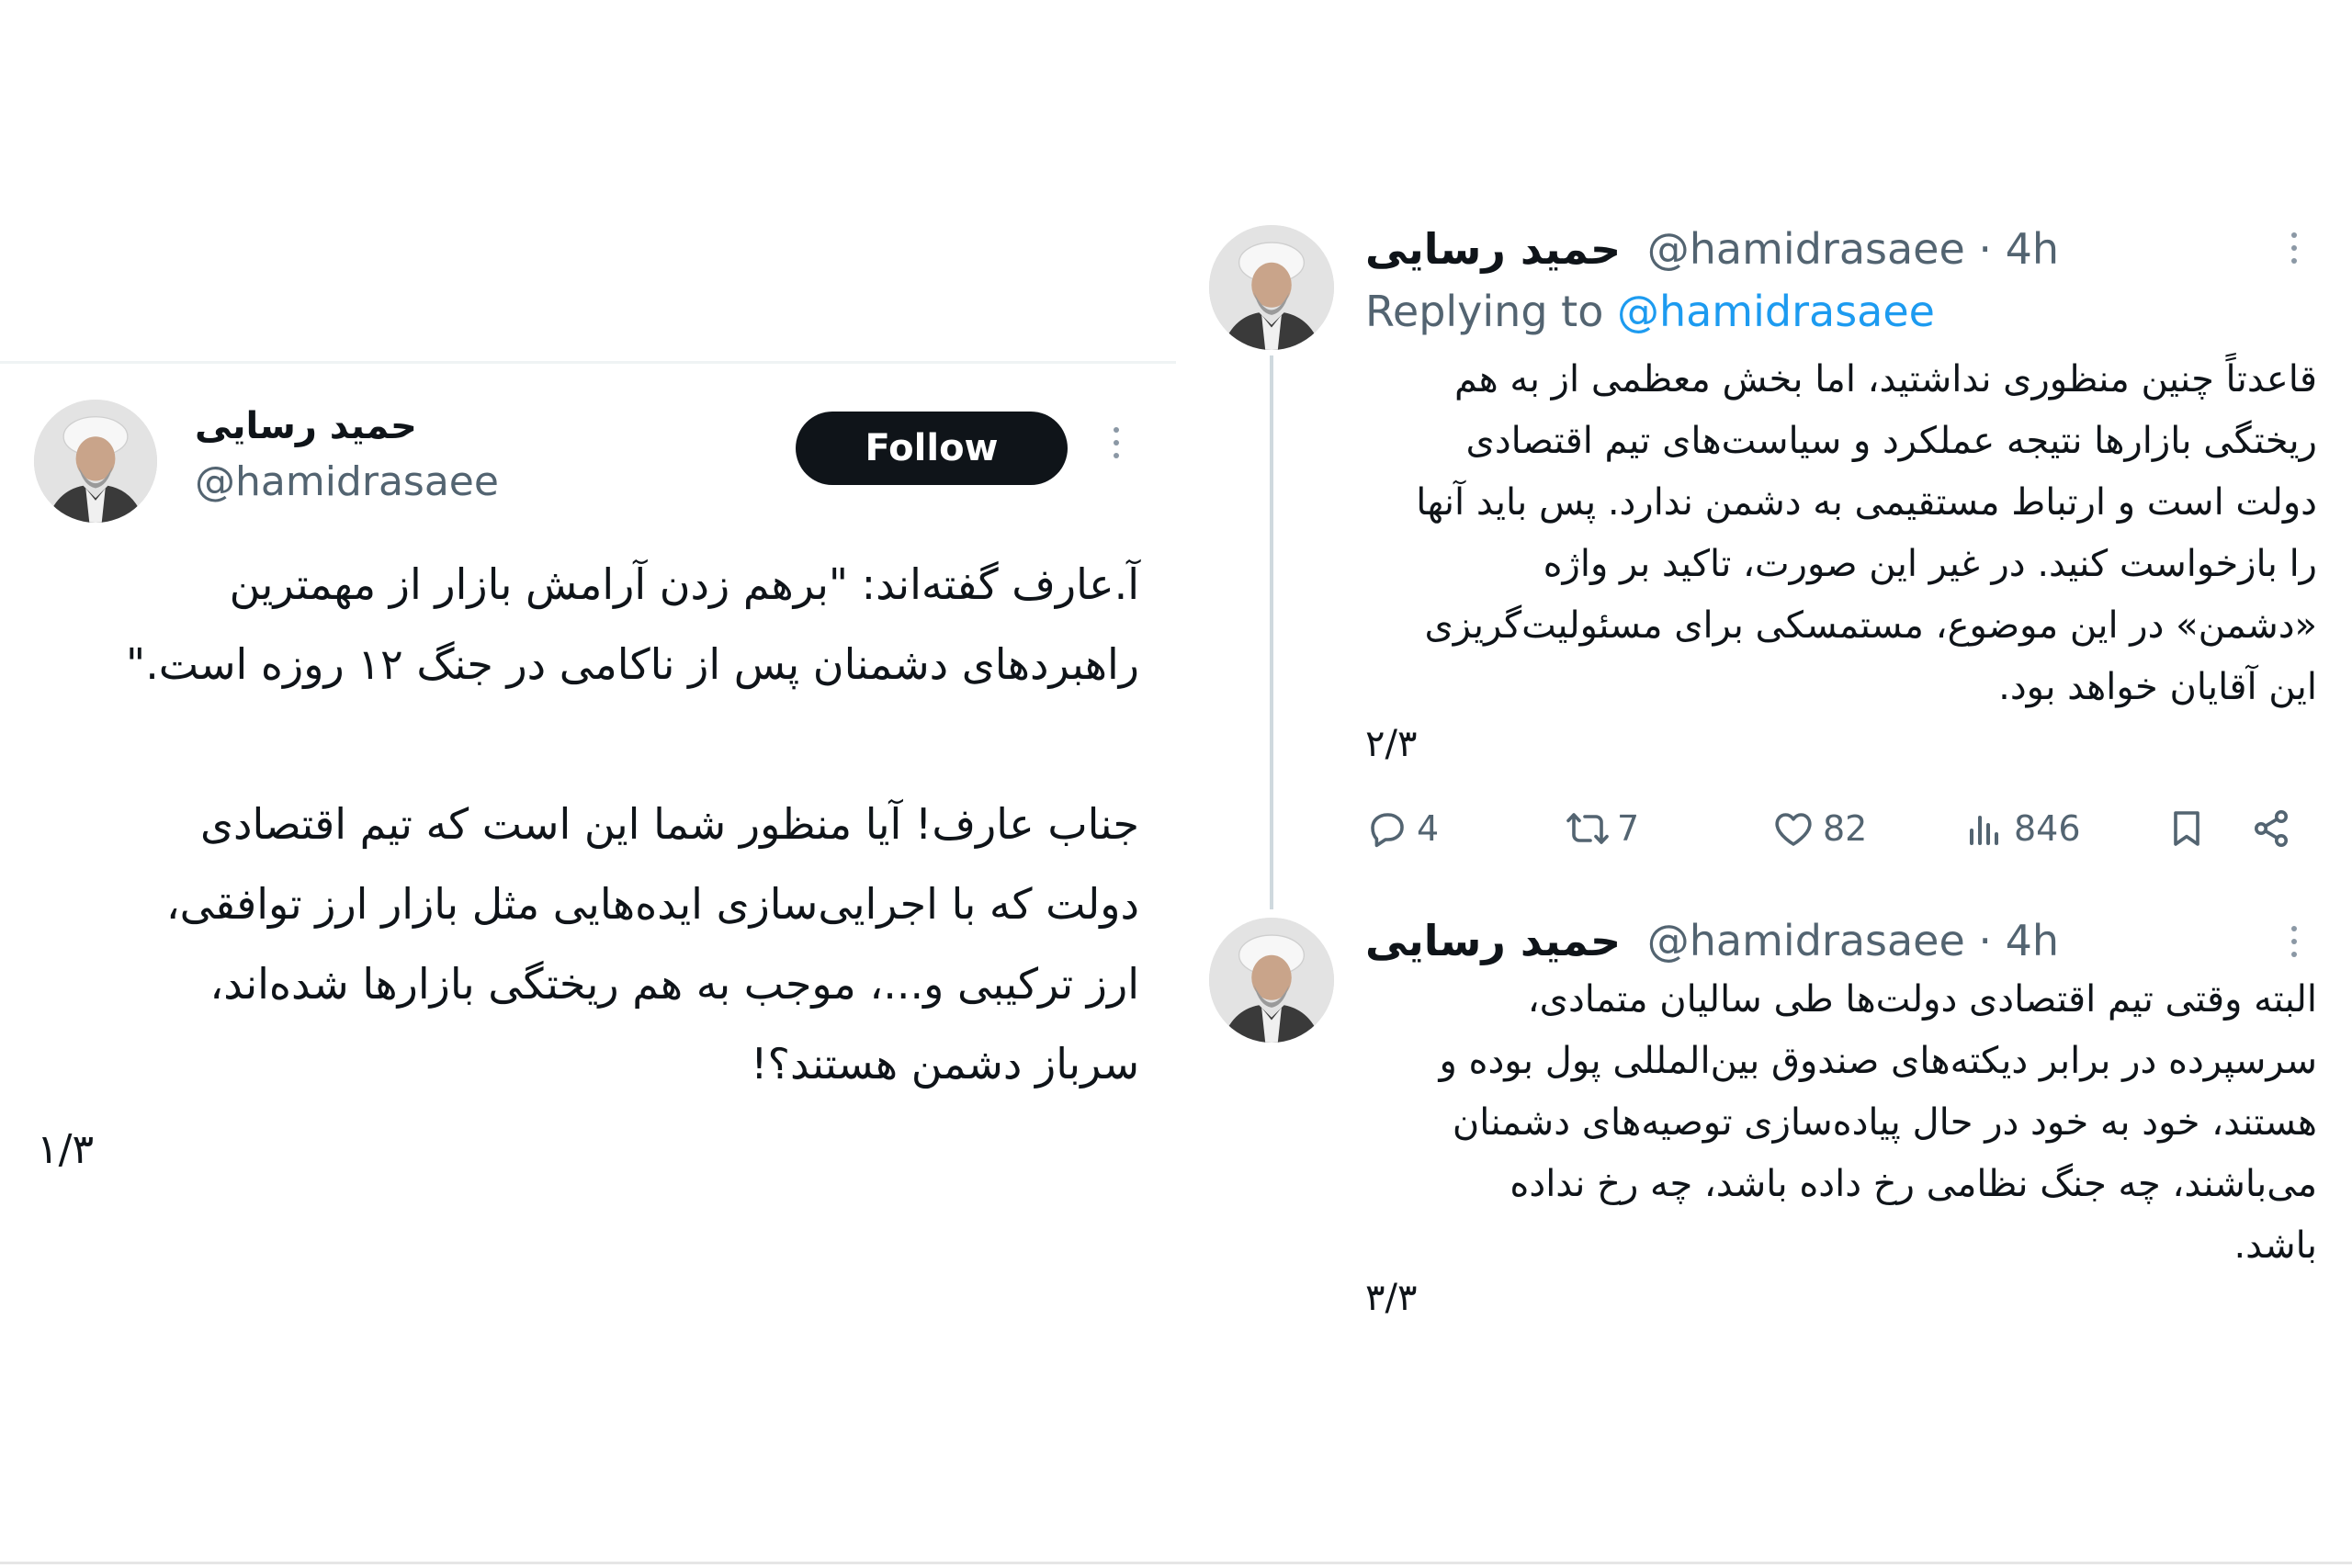 This screenshot has width=2352, height=1568. What do you see at coordinates (1484, 311) in the screenshot?
I see `replying-prefix: Replying to` at bounding box center [1484, 311].